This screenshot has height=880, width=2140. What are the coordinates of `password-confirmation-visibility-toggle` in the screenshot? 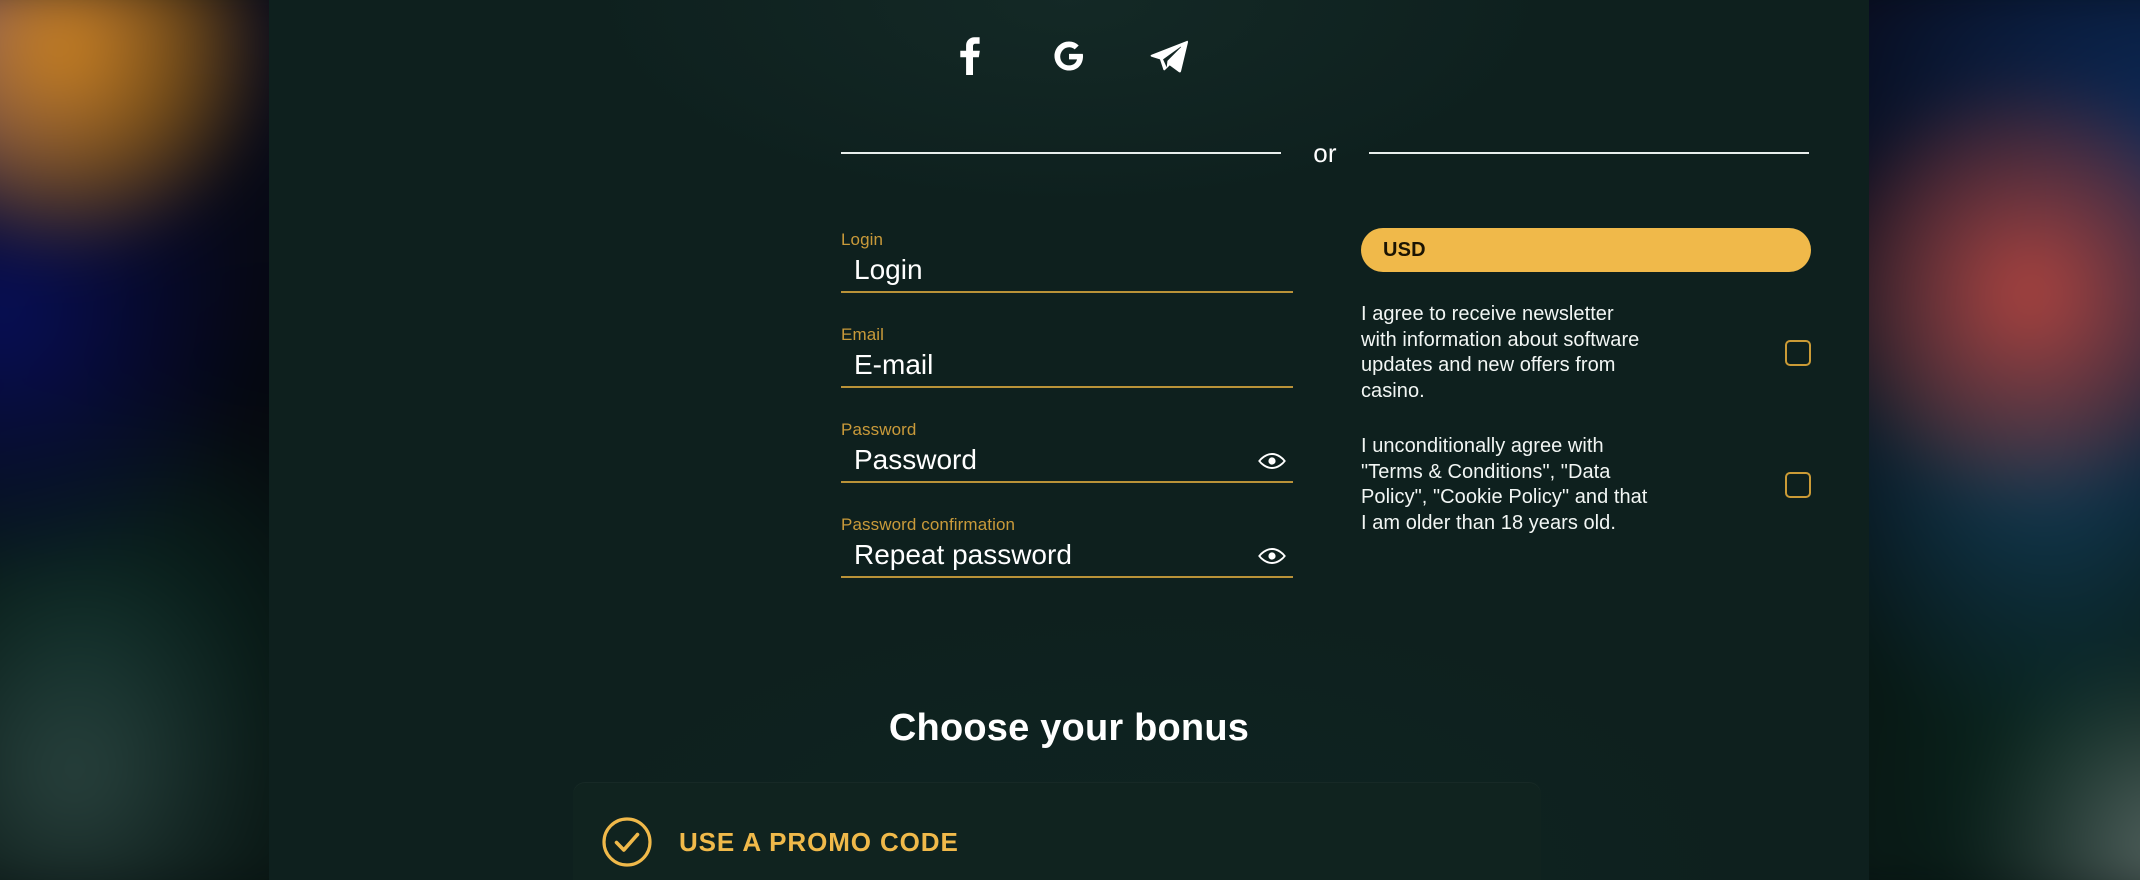 It's located at (1272, 557).